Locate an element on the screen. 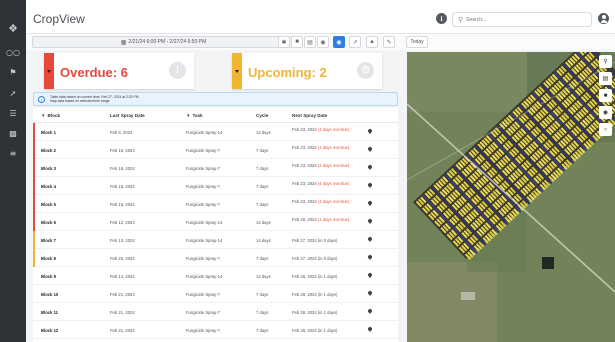  location-icon: ⚲ is located at coordinates (605, 61).